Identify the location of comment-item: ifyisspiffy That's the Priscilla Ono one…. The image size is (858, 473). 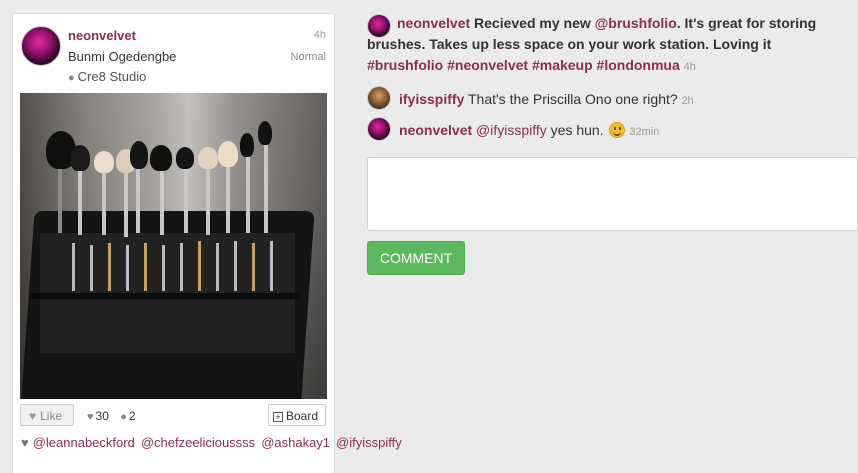
(602, 99).